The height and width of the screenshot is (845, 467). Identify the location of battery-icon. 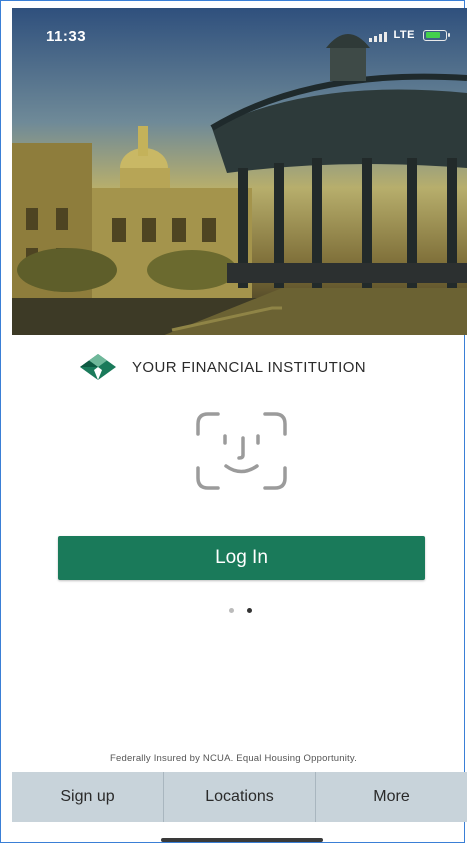
(436, 35).